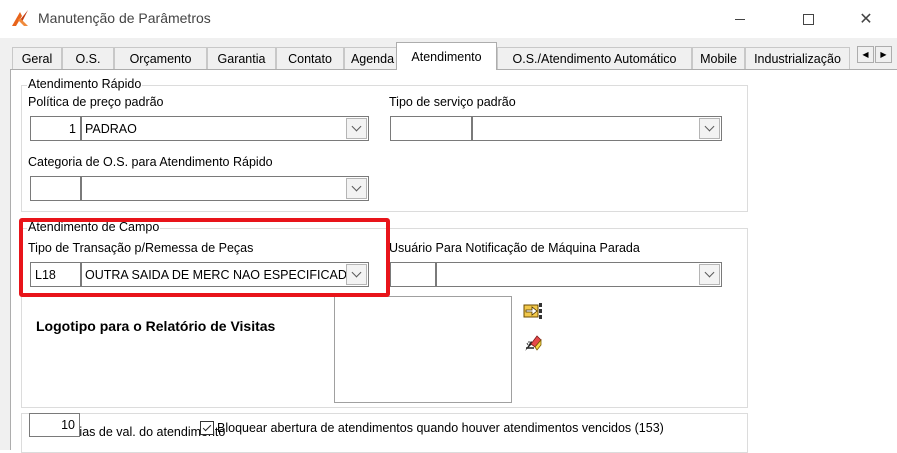 This screenshot has height=453, width=897. What do you see at coordinates (448, 19) in the screenshot?
I see `title-bar: Manutenção de Parâmetros ✕` at bounding box center [448, 19].